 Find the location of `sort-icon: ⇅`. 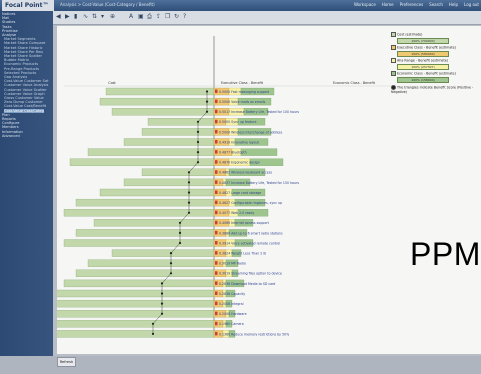

sort-icon: ⇅ is located at coordinates (95, 17).